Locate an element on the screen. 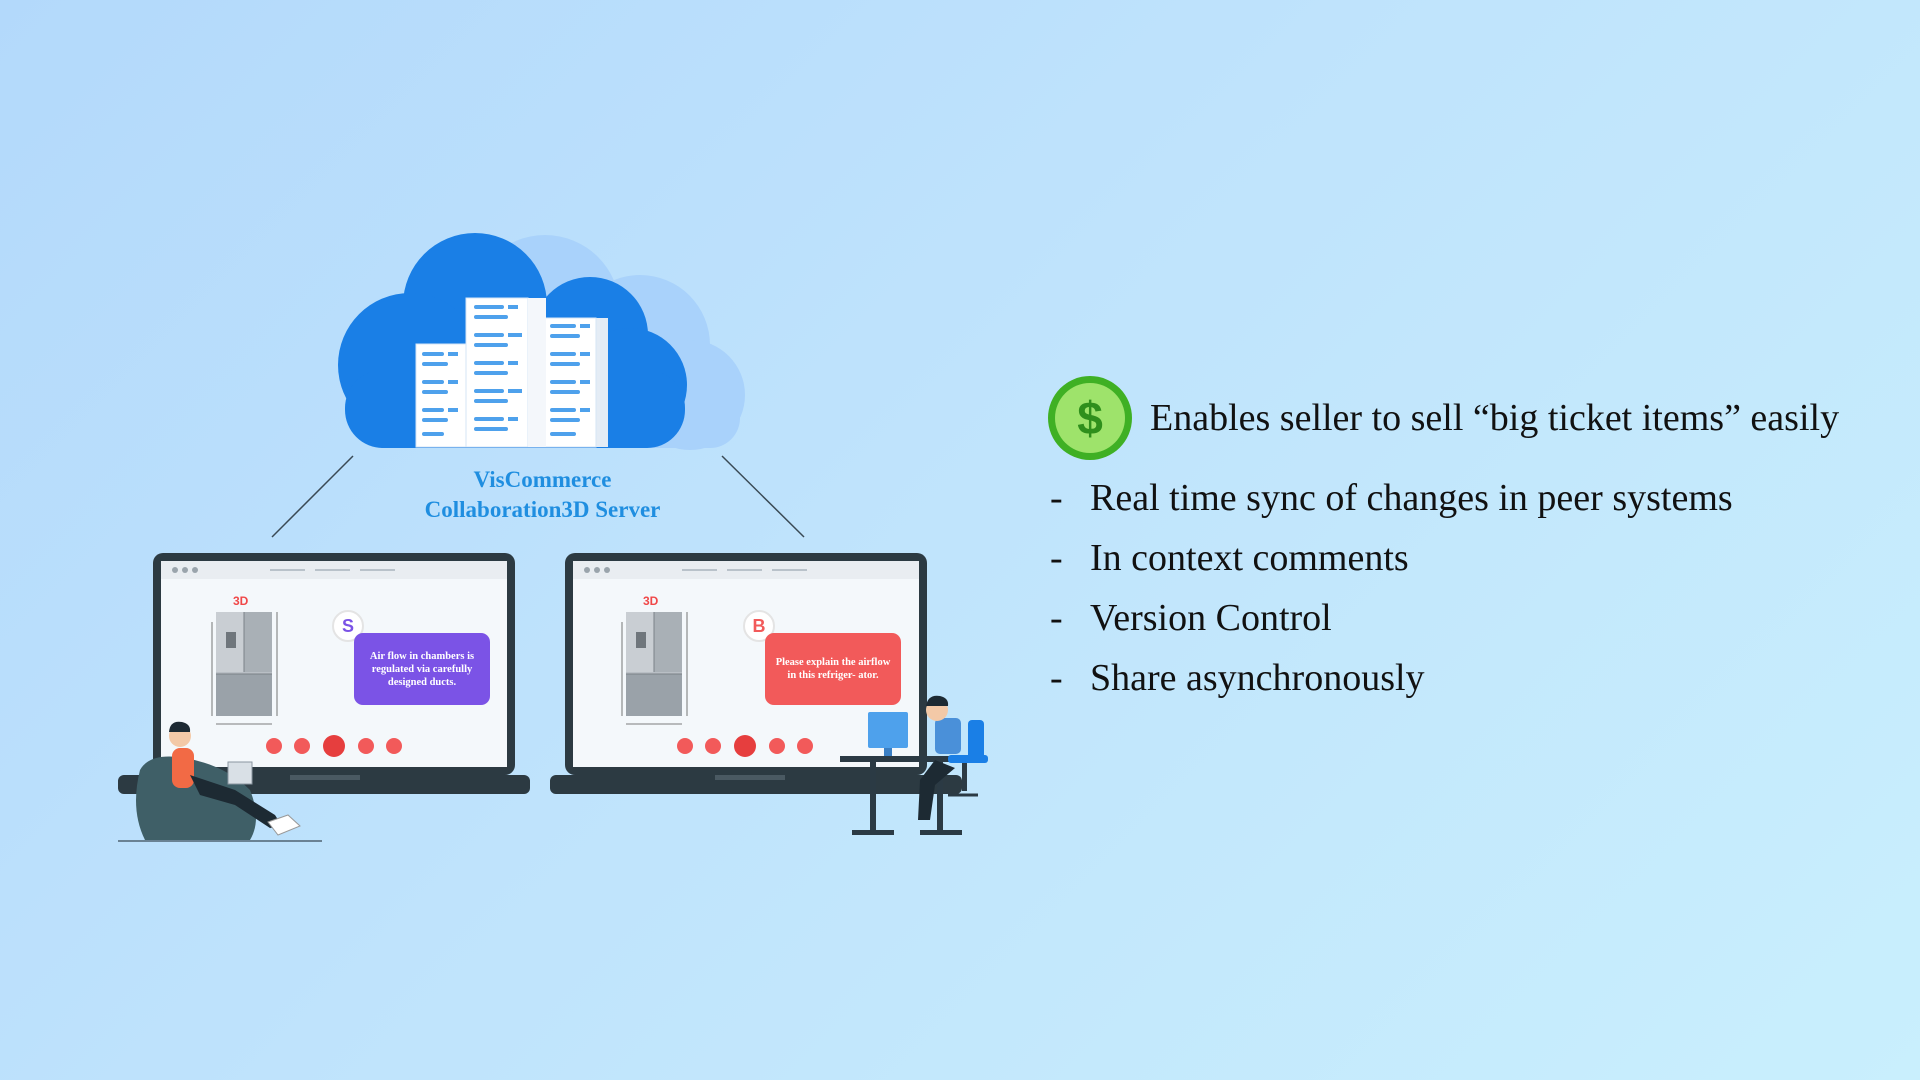  list-item: - Share asynchronously is located at coordinates (1237, 678).